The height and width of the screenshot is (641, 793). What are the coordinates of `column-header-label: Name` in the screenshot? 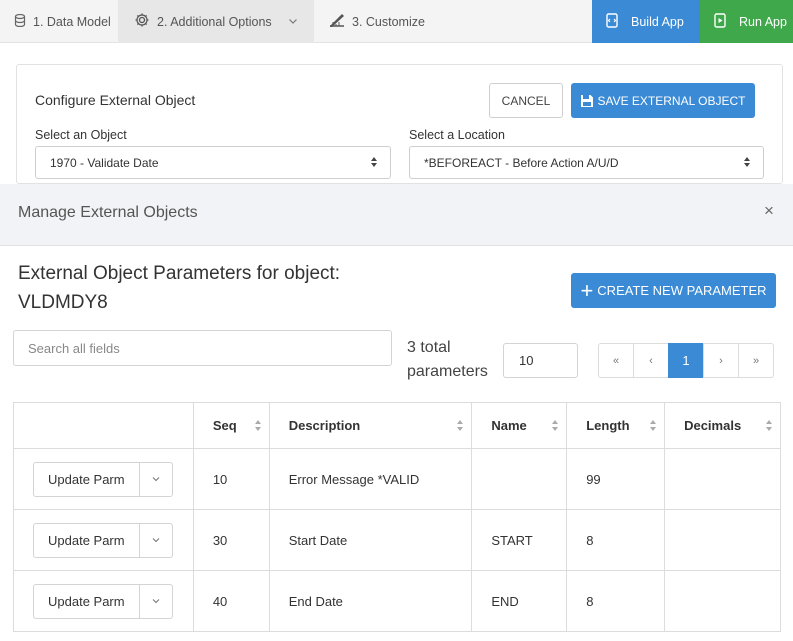 It's located at (509, 425).